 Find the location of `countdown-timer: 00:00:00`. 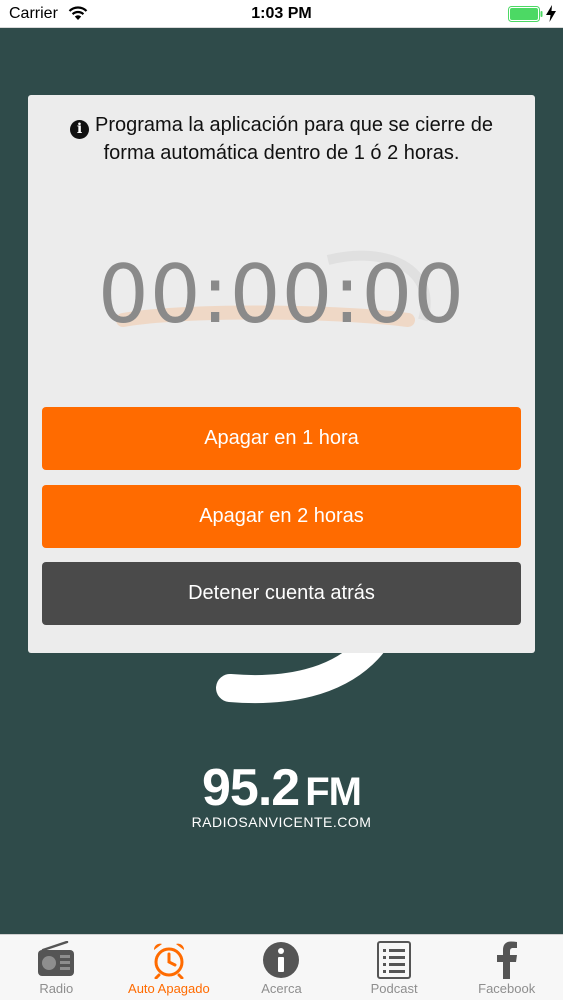

countdown-timer: 00:00:00 is located at coordinates (281, 294).